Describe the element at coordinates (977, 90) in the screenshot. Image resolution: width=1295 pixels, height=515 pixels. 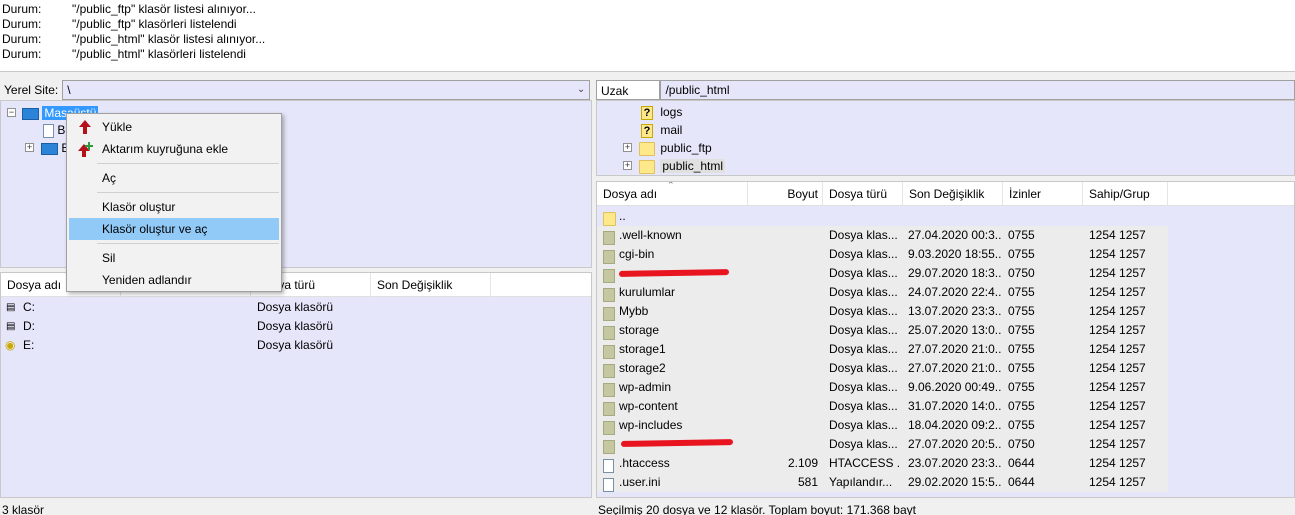
I see `remote-path-input: /public_html` at that location.